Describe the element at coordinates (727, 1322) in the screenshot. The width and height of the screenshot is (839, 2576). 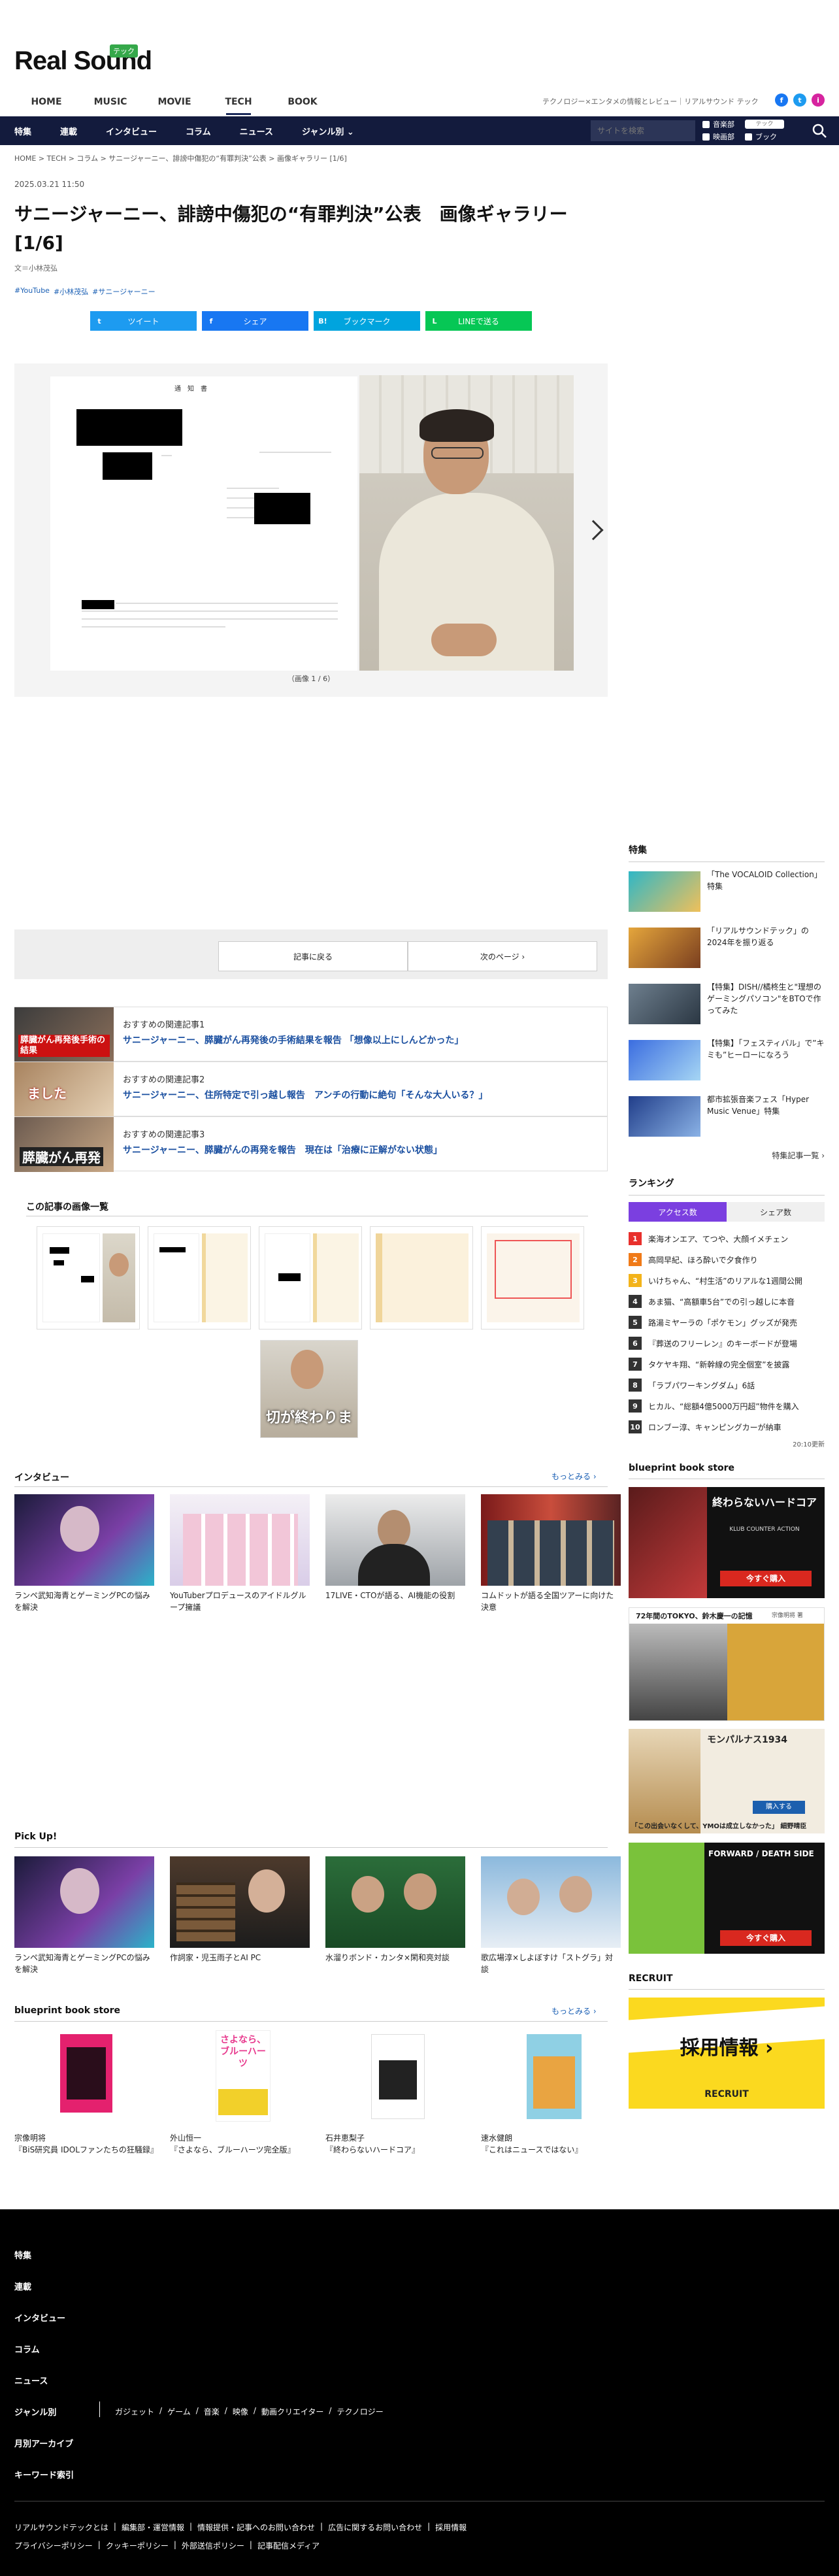
I see `ranking-item: 5 路湯ミヤーラの「ポケモン」グッズが発売` at that location.